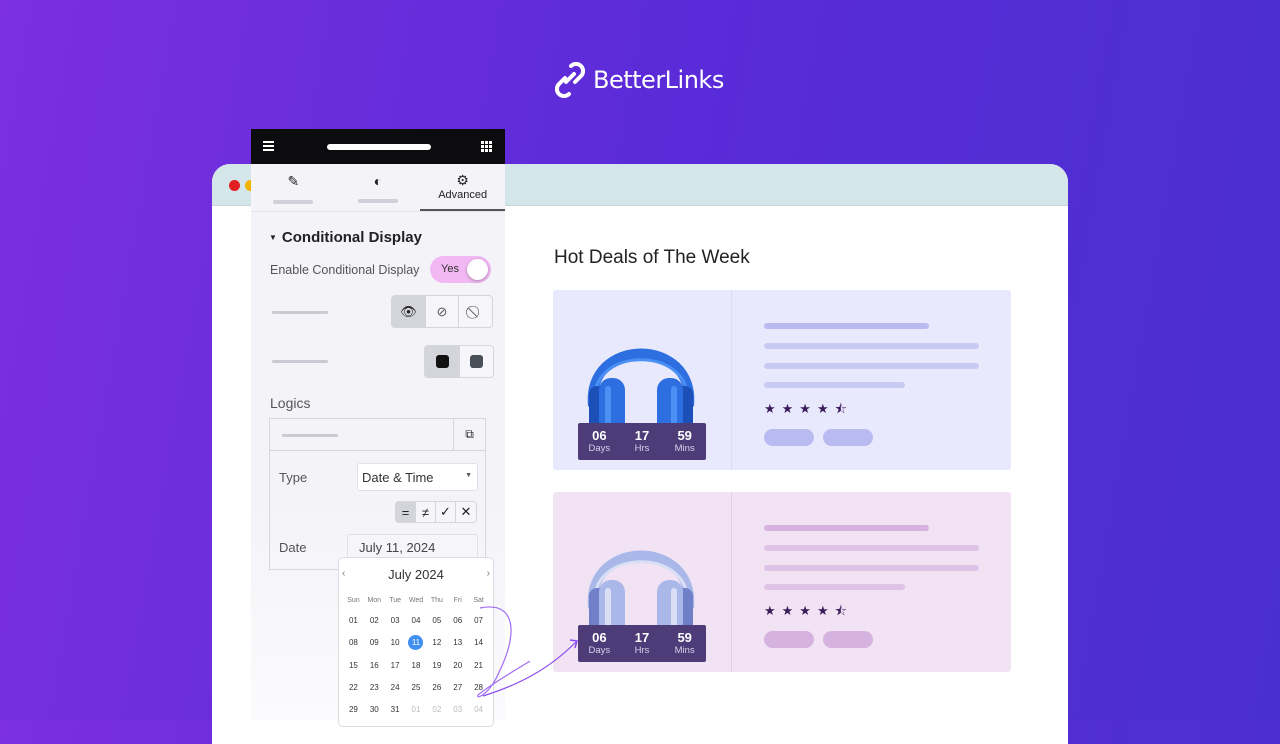 The height and width of the screenshot is (744, 1280). Describe the element at coordinates (457, 688) in the screenshot. I see `calendar-day: 27` at that location.